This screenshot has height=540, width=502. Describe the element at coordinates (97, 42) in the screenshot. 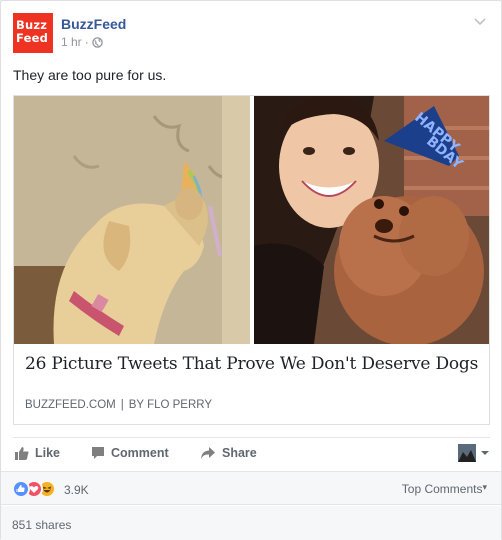

I see `globe-icon` at that location.